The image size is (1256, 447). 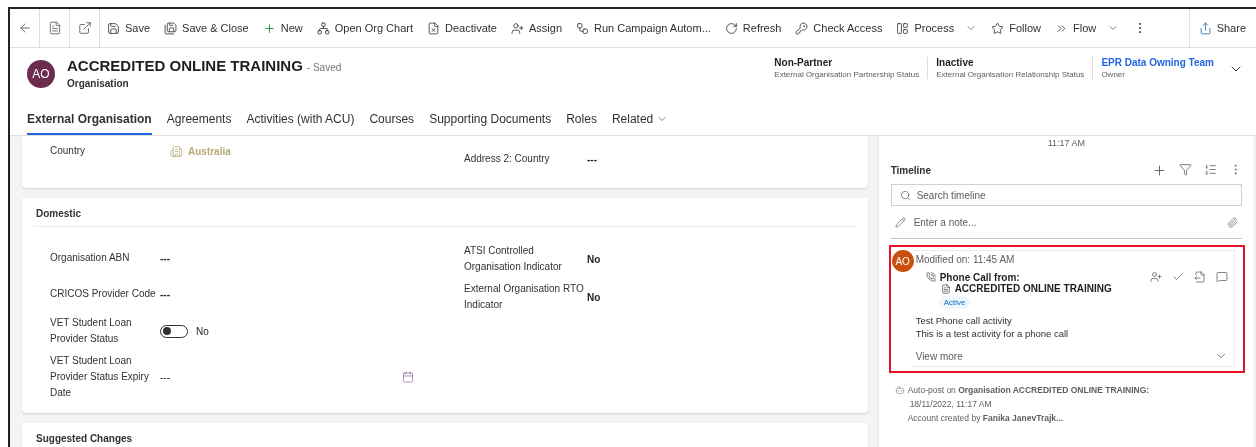 What do you see at coordinates (408, 377) in the screenshot?
I see `calendar-icon` at bounding box center [408, 377].